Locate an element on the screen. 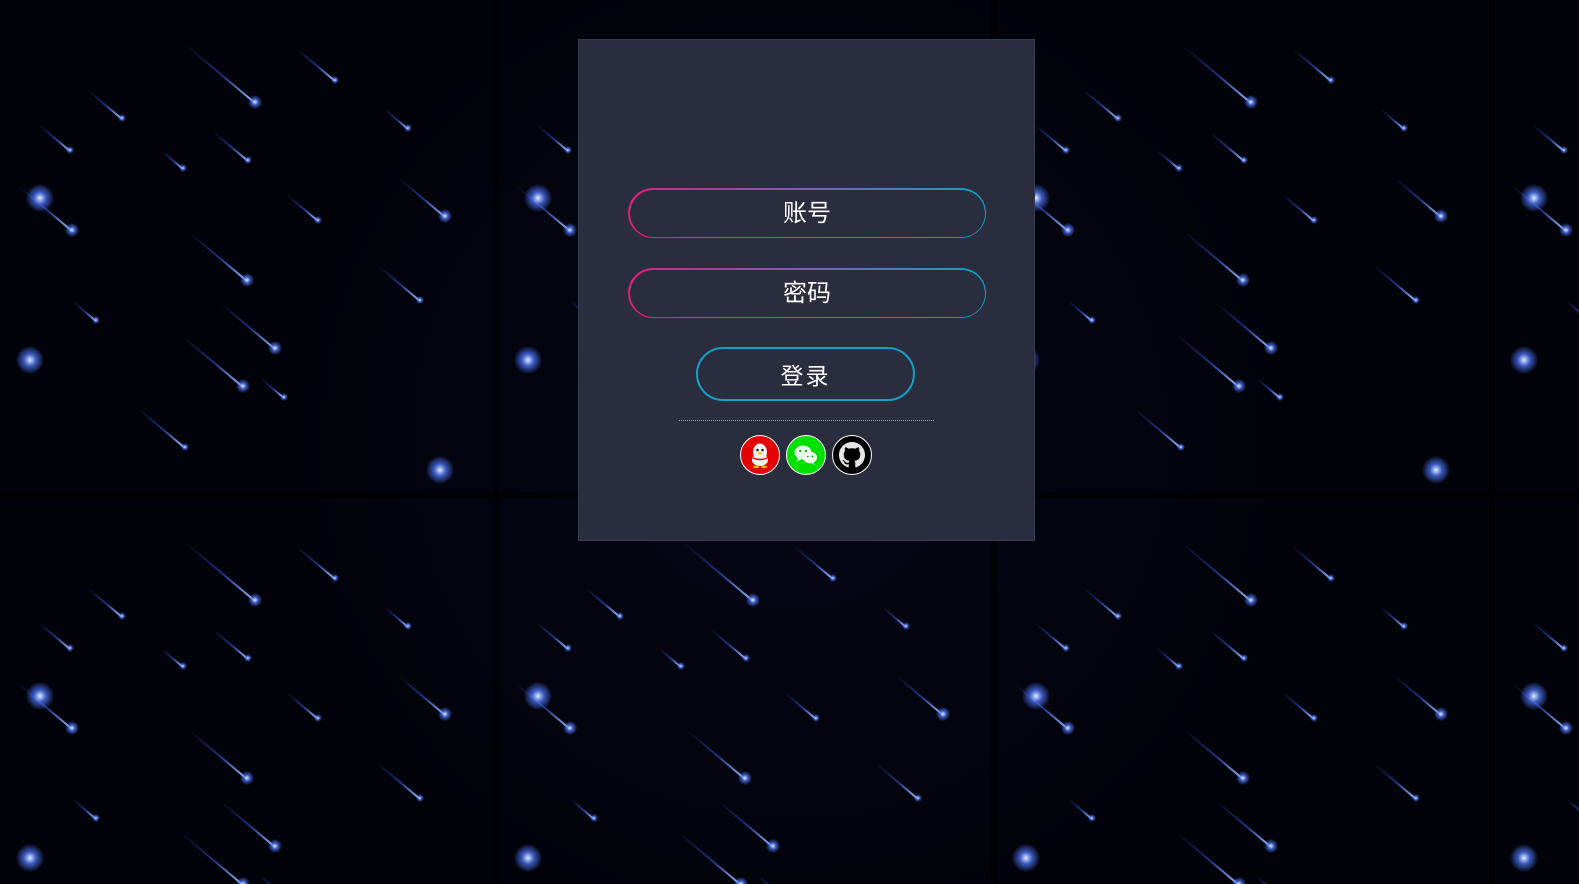  password-field-border is located at coordinates (807, 293).